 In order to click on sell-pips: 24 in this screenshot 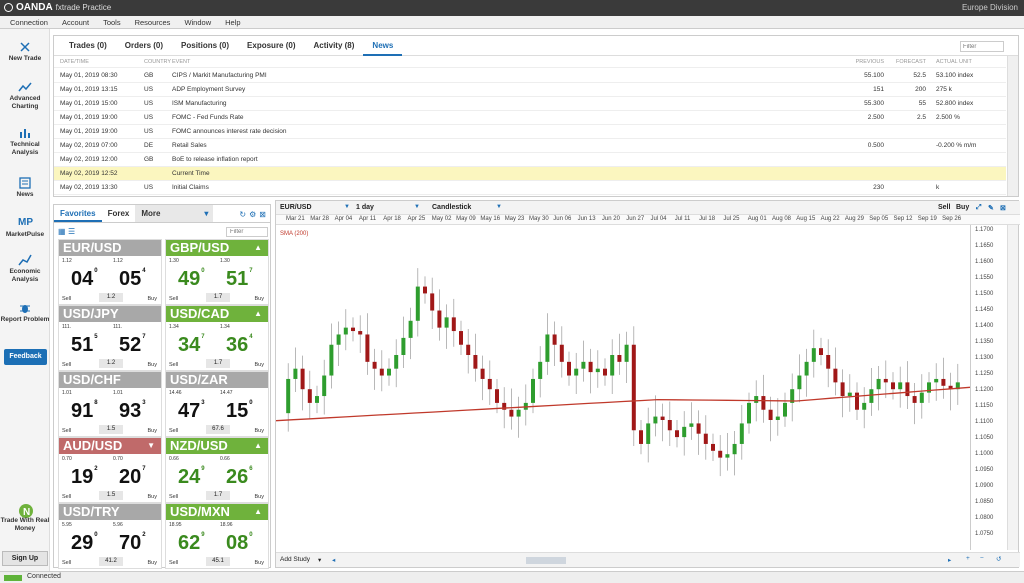, I will do `click(189, 477)`.